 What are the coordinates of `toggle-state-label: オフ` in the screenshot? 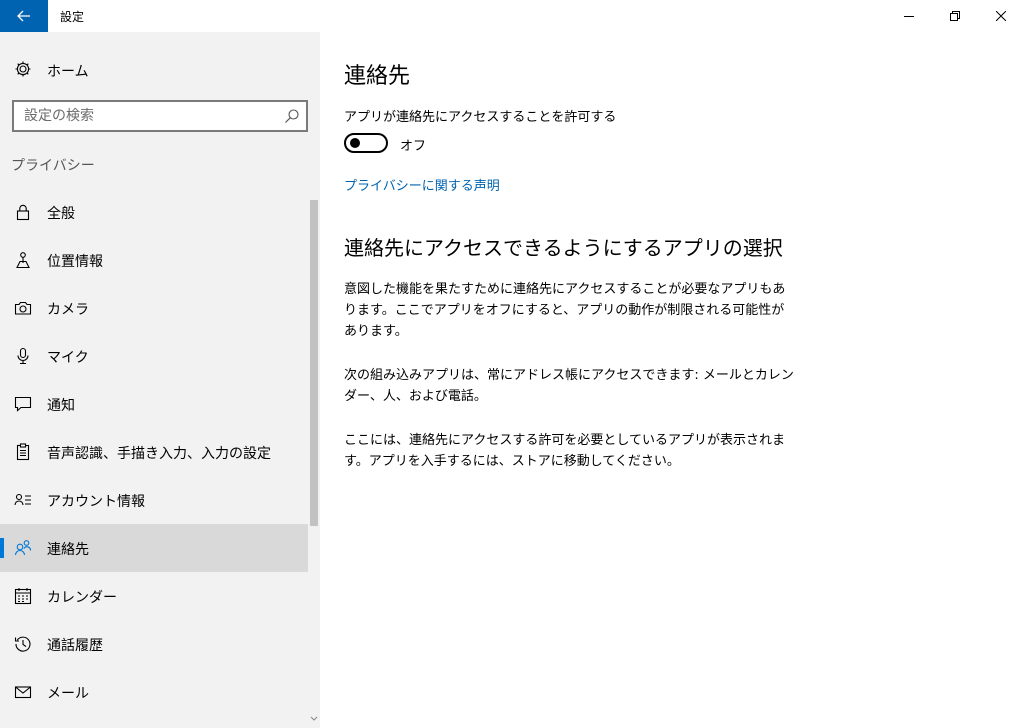 It's located at (413, 146).